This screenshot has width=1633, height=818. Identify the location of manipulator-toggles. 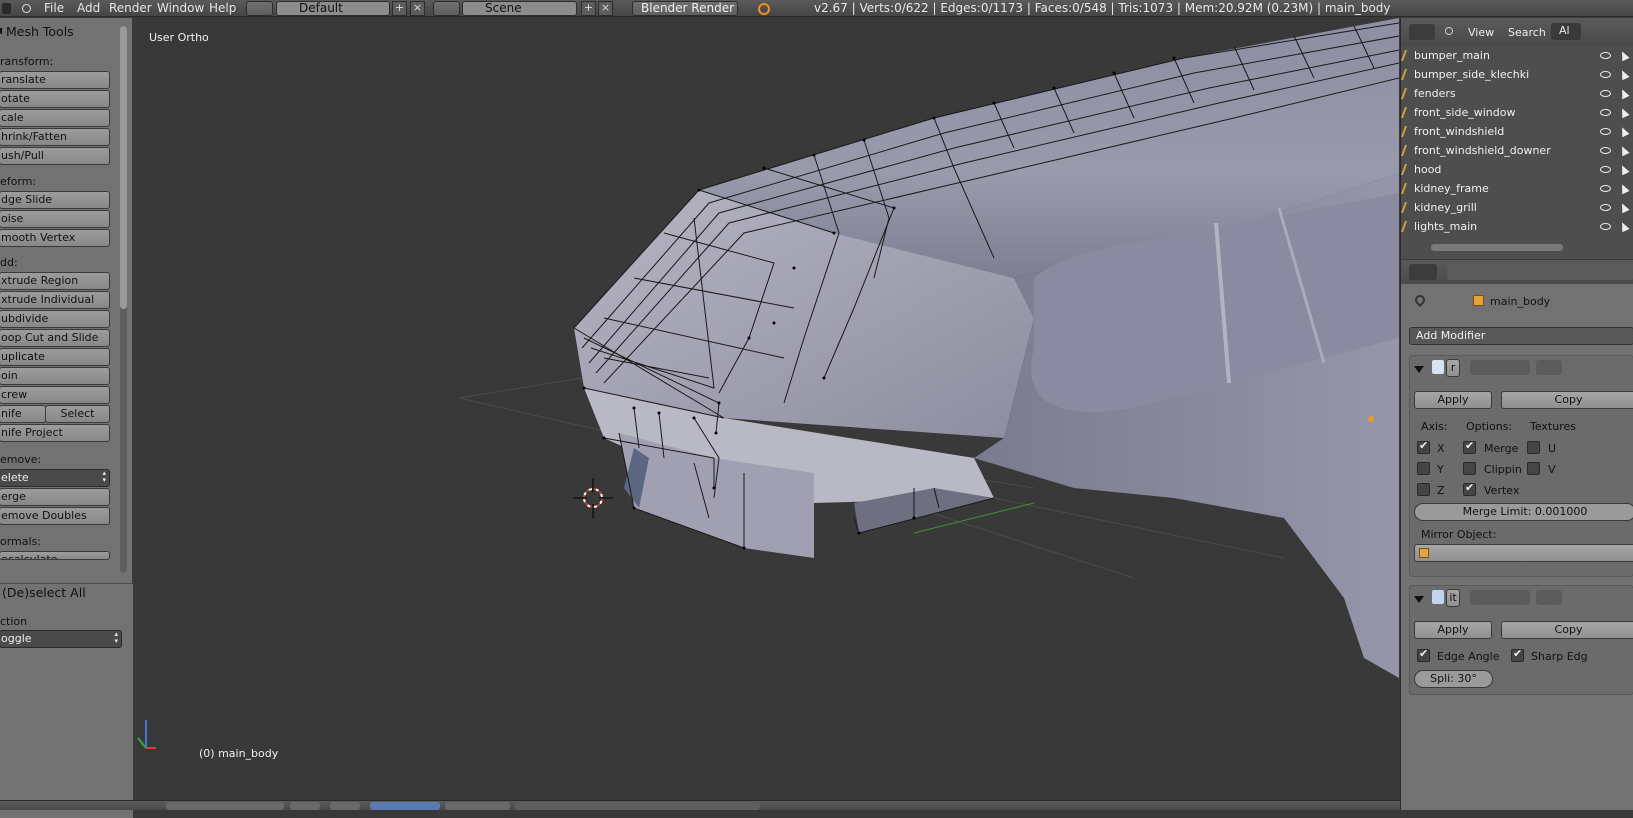
(405, 806).